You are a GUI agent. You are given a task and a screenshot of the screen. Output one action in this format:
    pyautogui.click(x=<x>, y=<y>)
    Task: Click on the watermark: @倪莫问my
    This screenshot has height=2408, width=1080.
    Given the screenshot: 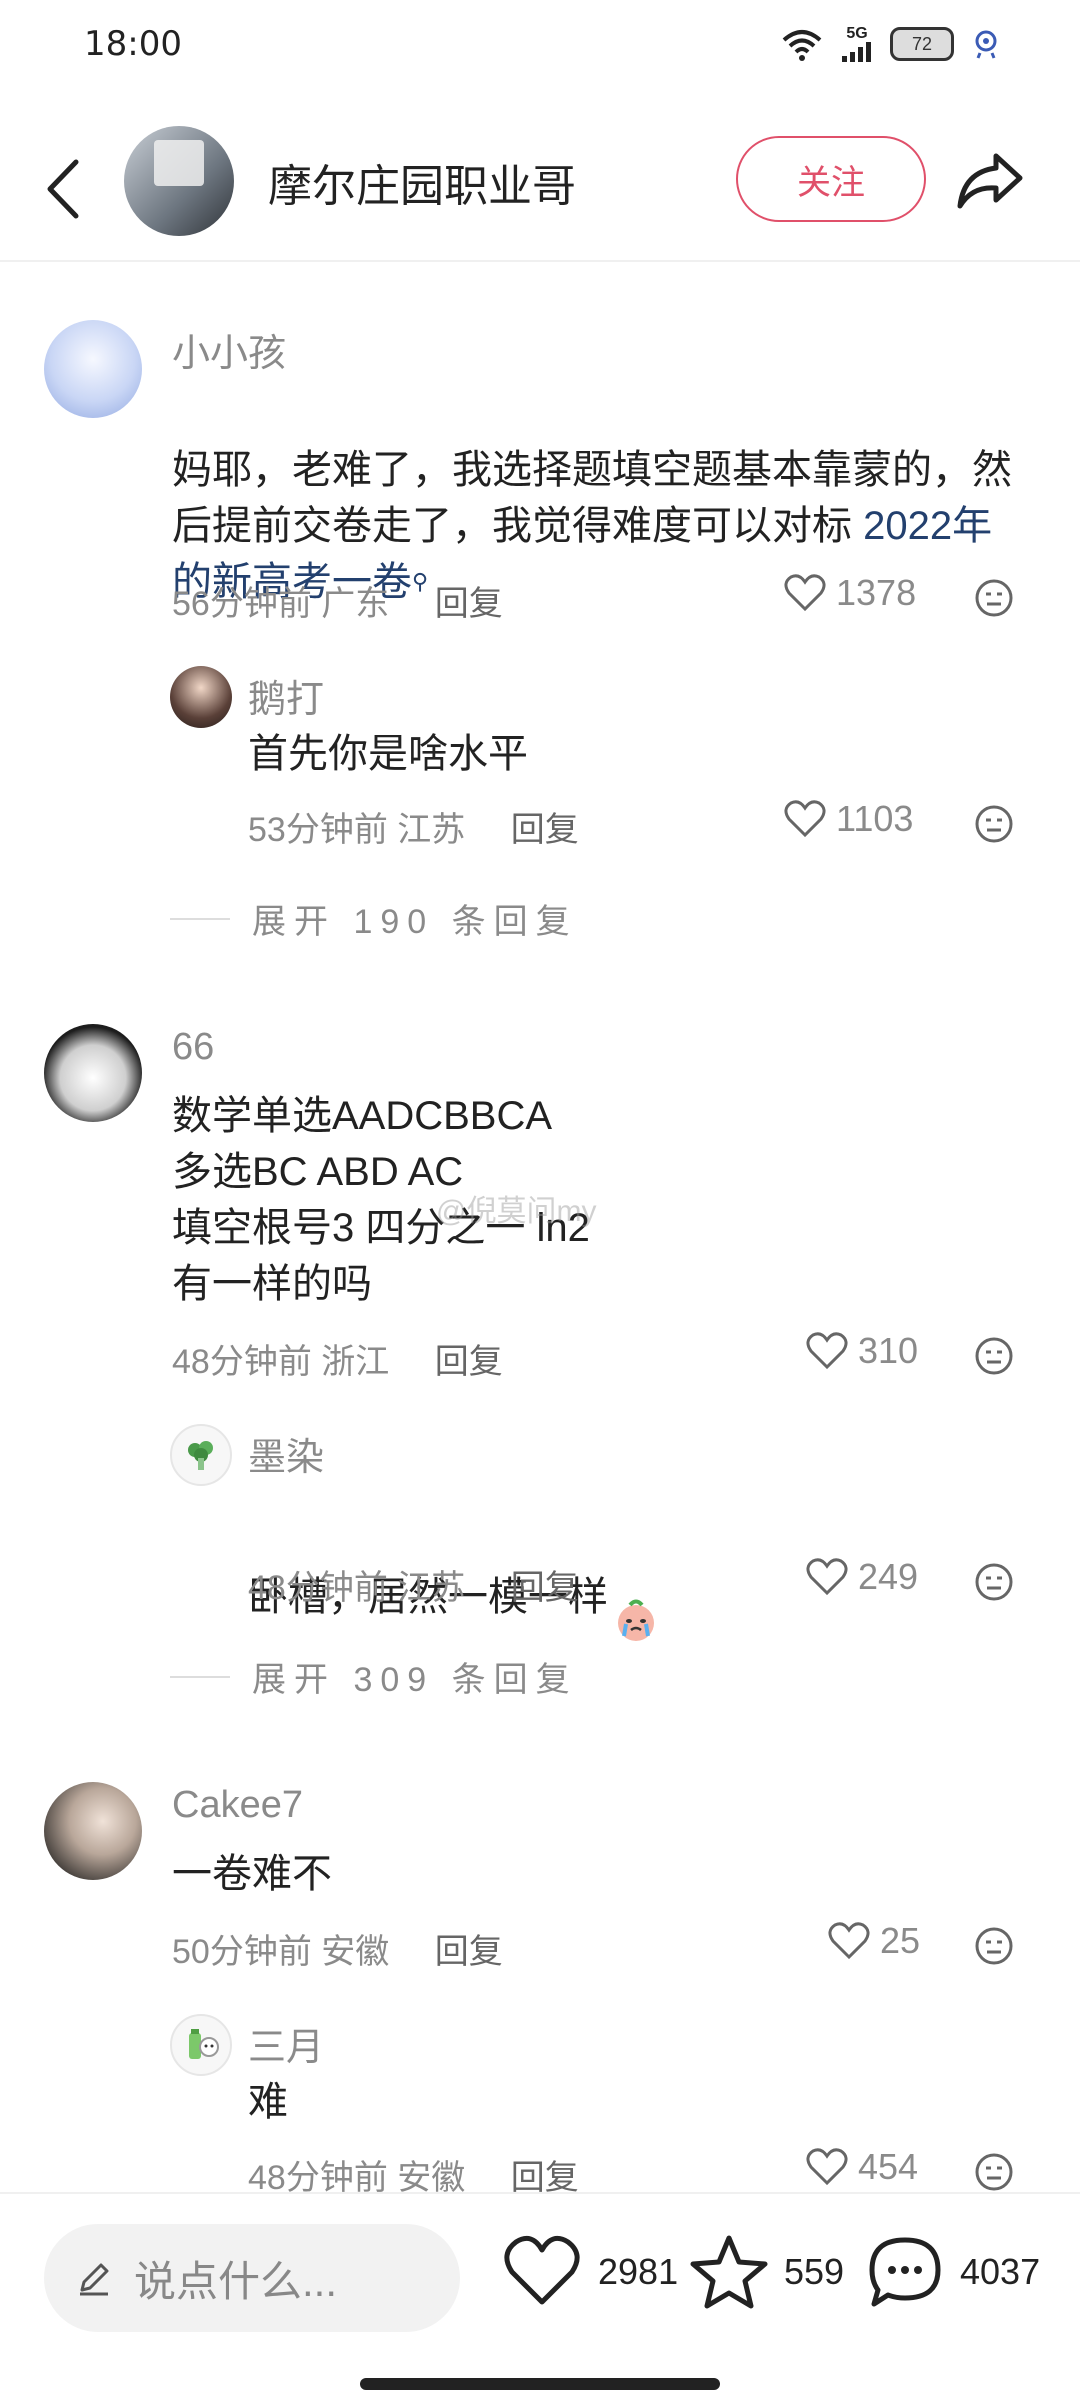 What is the action you would take?
    pyautogui.click(x=516, y=1211)
    